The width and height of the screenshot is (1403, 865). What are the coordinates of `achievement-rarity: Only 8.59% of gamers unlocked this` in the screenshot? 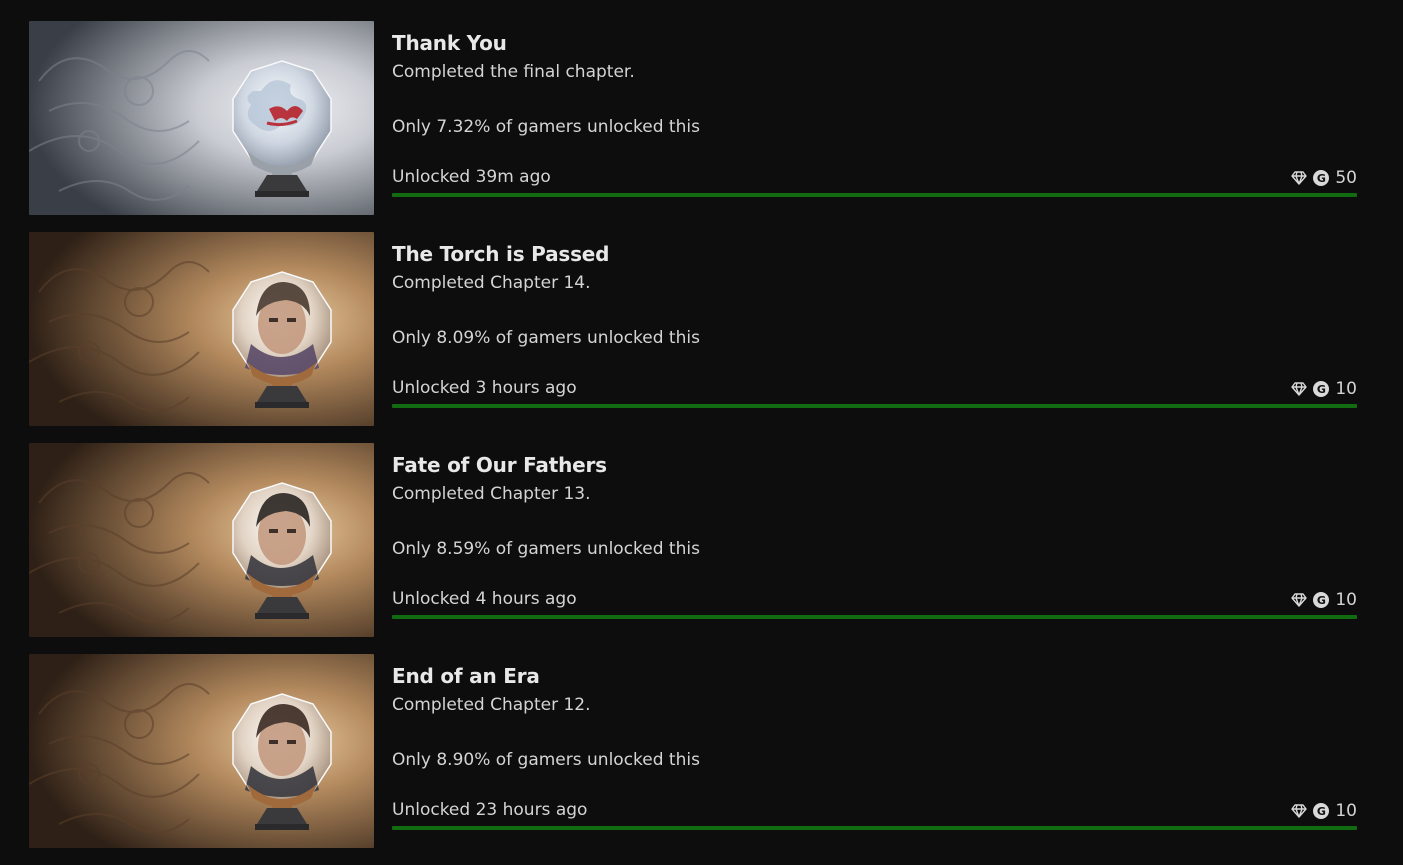 It's located at (546, 549).